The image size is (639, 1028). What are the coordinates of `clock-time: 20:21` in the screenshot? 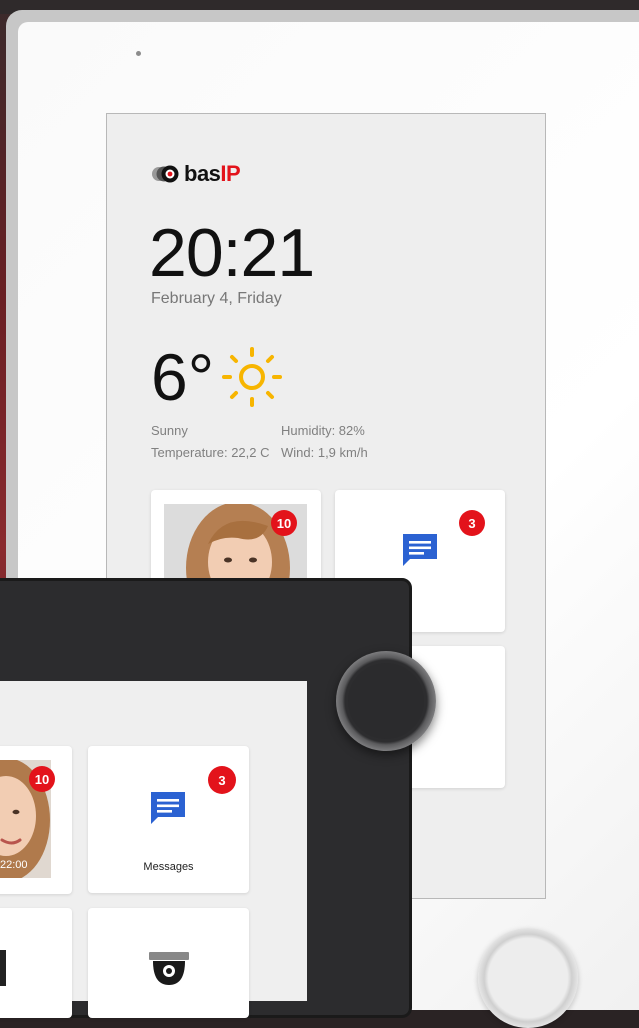 It's located at (232, 253).